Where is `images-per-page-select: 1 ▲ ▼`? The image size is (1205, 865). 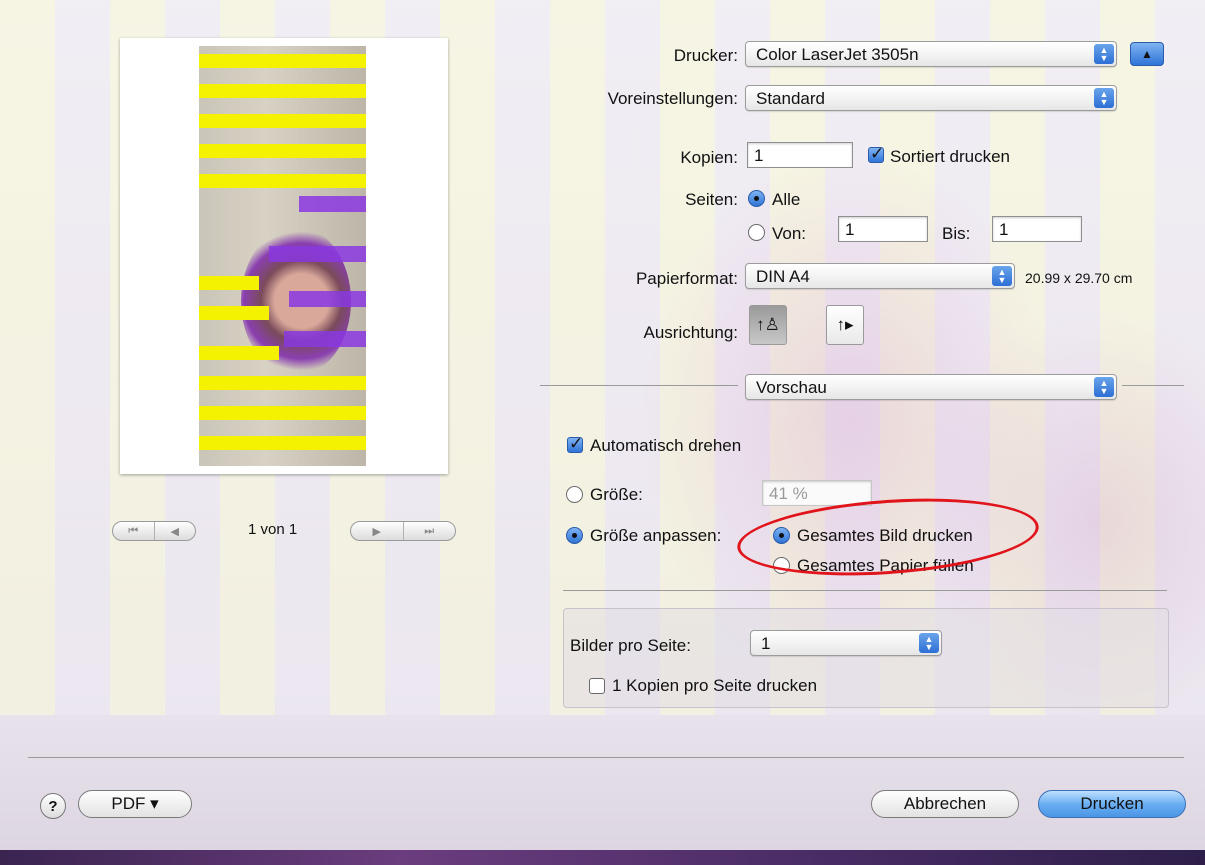
images-per-page-select: 1 ▲ ▼ is located at coordinates (846, 643).